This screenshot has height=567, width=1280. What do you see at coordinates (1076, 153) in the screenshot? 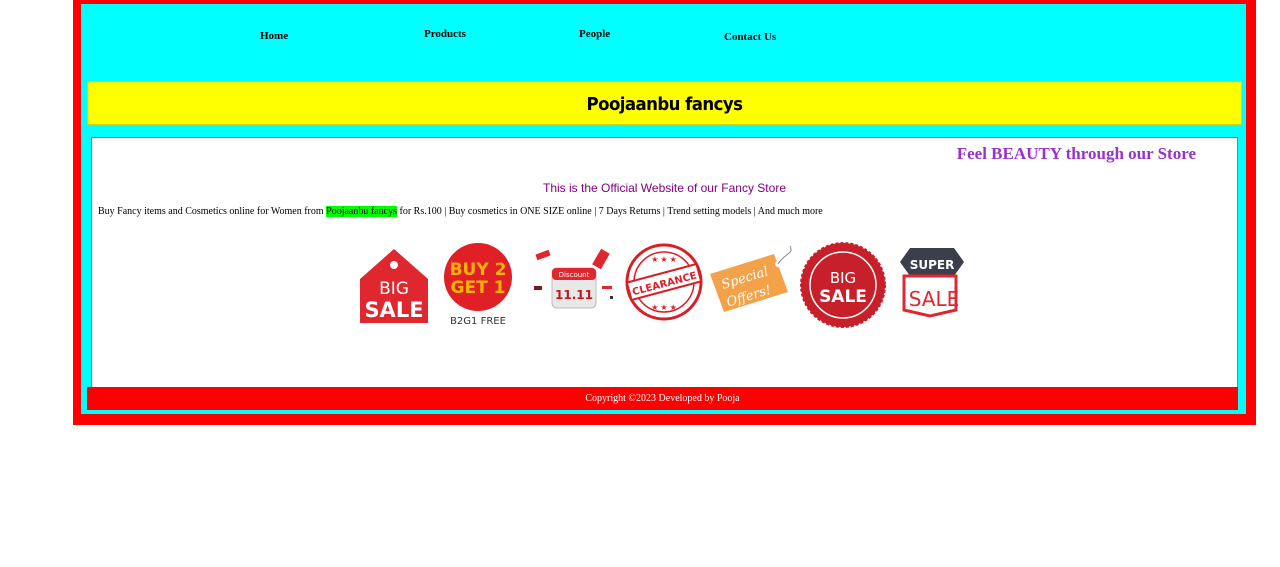
I see `marquee-text: Feel BEAUTY through our Store` at bounding box center [1076, 153].